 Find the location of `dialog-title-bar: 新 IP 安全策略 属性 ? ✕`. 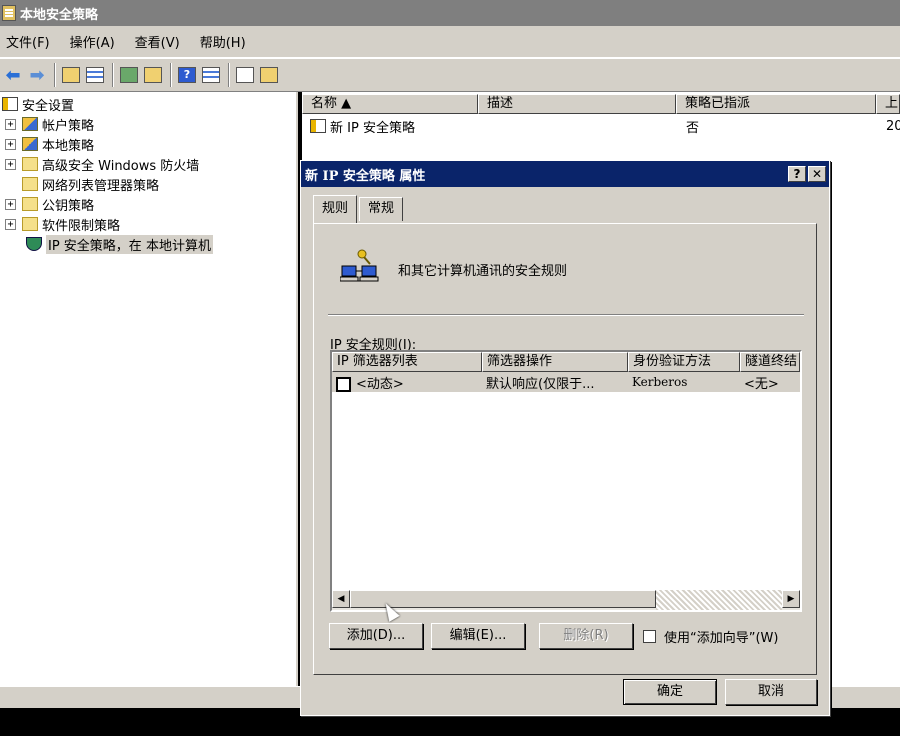

dialog-title-bar: 新 IP 安全策略 属性 ? ✕ is located at coordinates (565, 174).